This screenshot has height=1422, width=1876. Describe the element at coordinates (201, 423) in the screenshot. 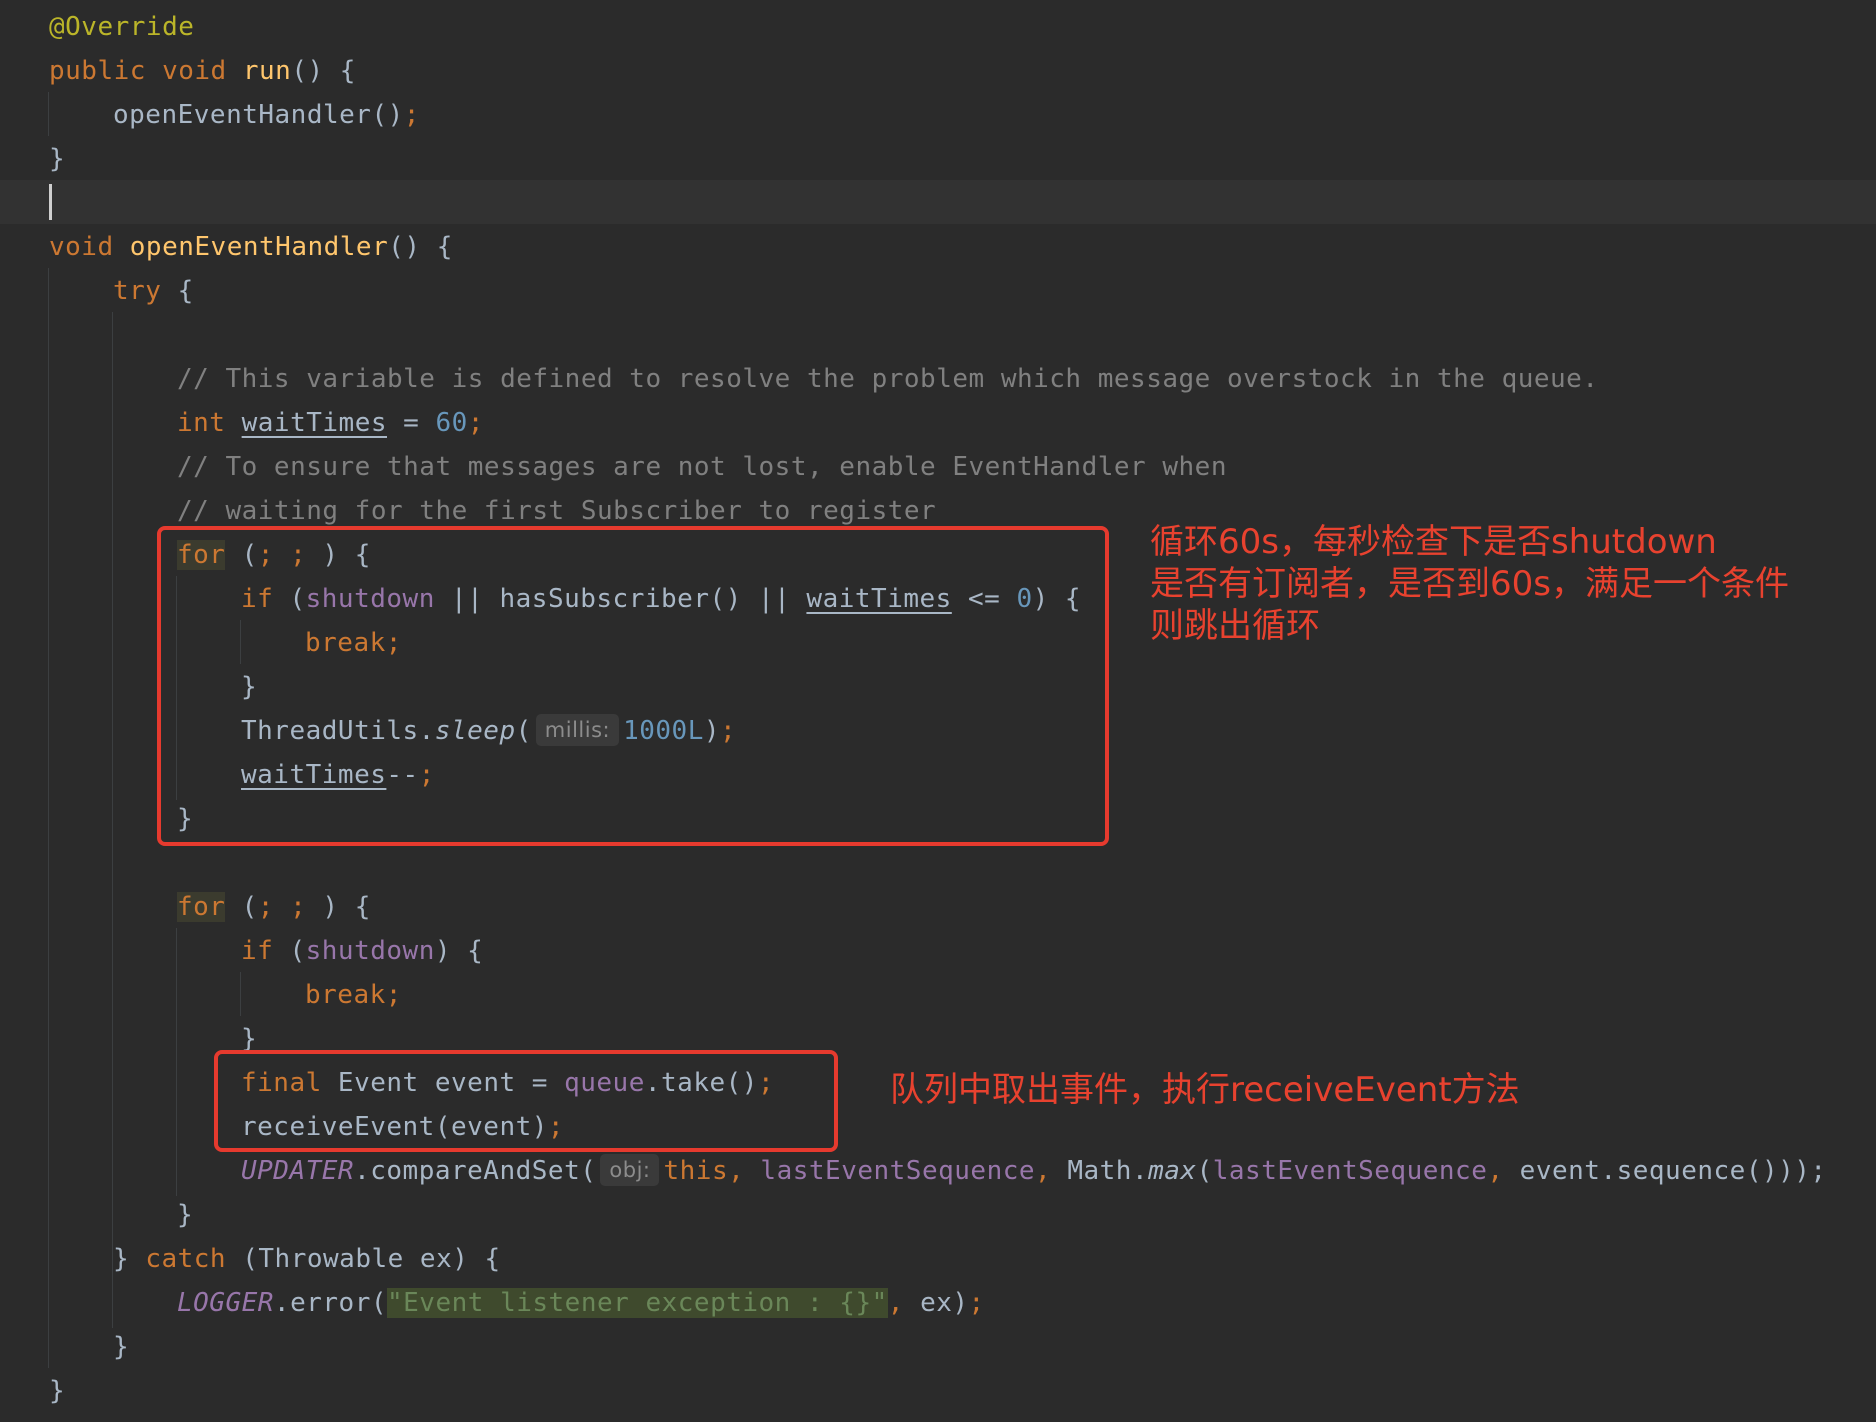

I see `keyword-int: int` at that location.